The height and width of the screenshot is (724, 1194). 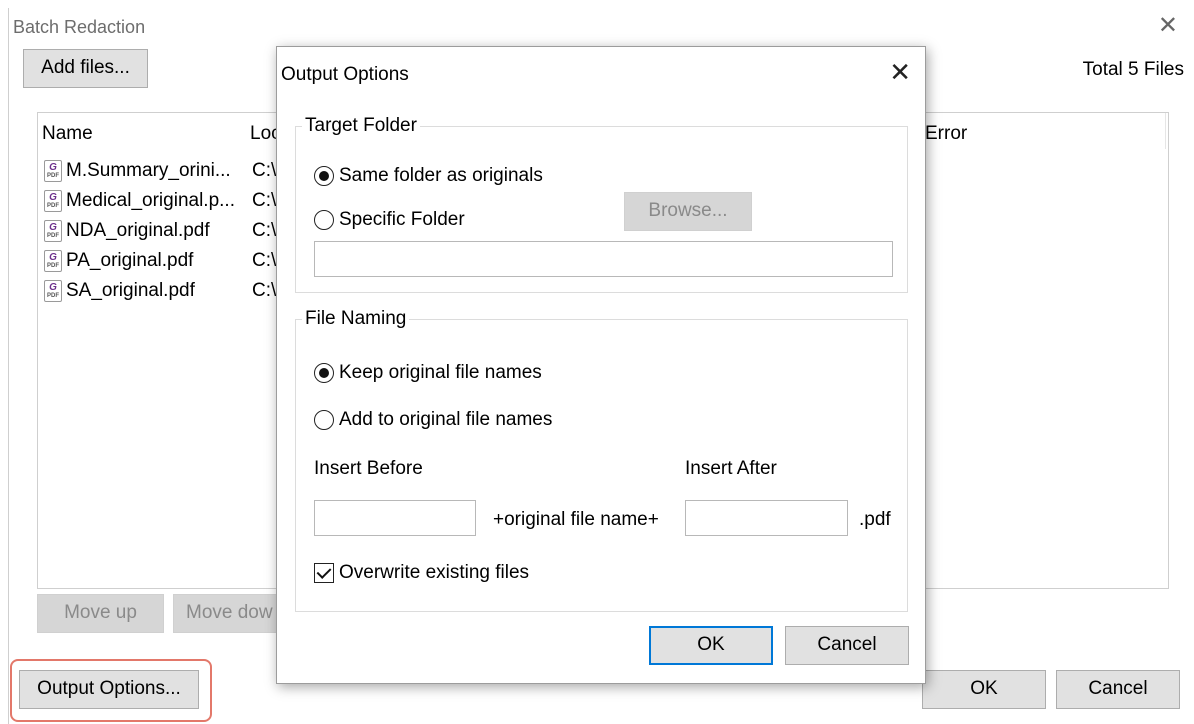 What do you see at coordinates (731, 468) in the screenshot?
I see `insert-after-label: Insert After` at bounding box center [731, 468].